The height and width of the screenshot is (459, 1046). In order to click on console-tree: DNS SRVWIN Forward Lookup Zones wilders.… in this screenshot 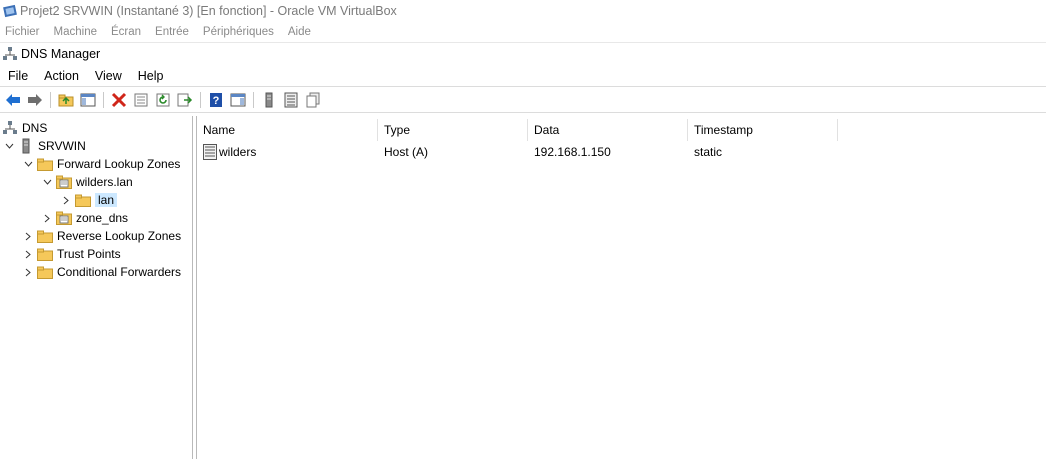, I will do `click(96, 287)`.